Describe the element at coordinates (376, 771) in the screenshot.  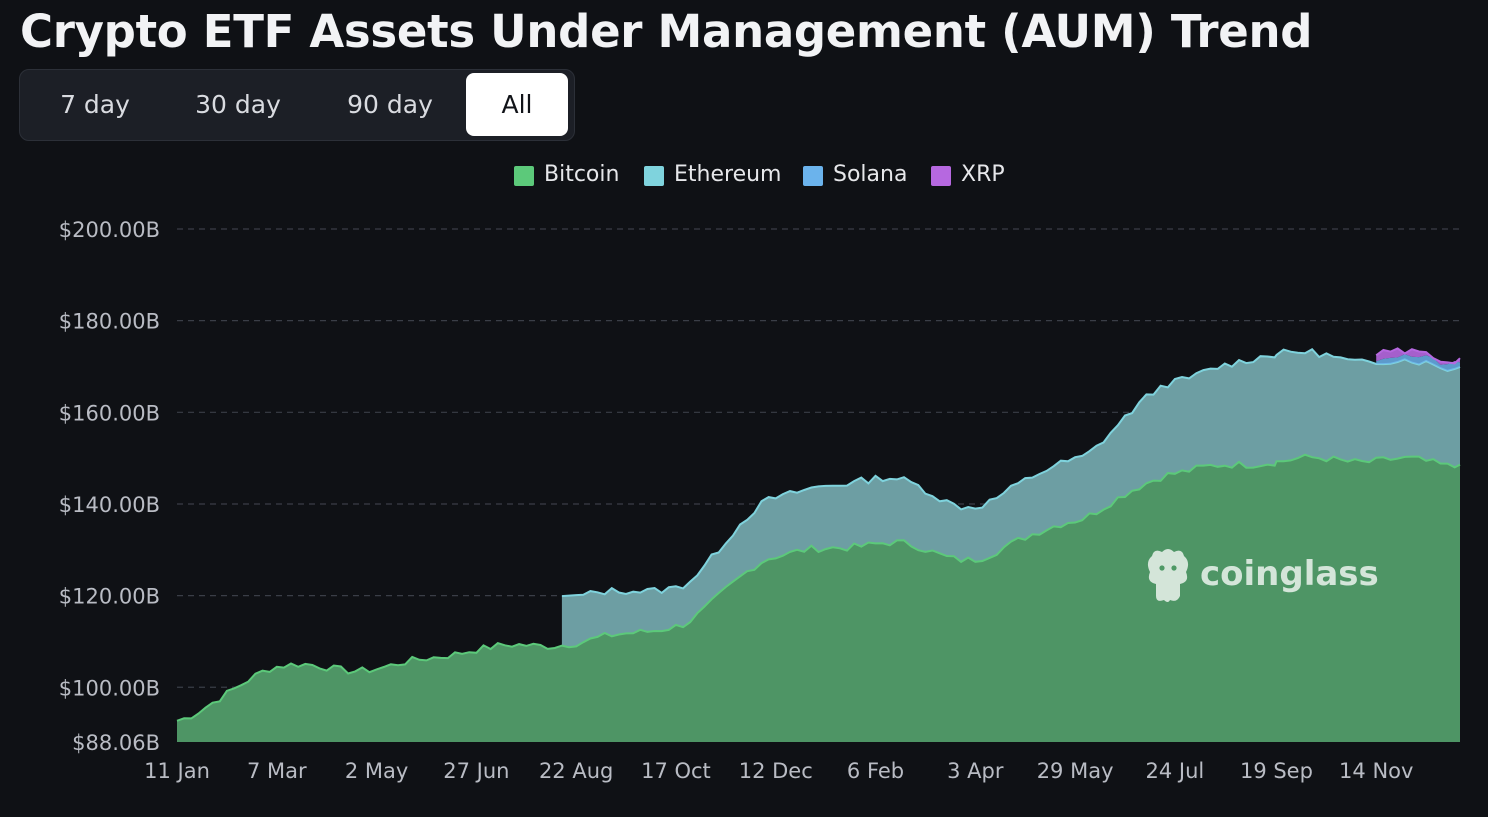
I see `x-tick-label: 2 May` at that location.